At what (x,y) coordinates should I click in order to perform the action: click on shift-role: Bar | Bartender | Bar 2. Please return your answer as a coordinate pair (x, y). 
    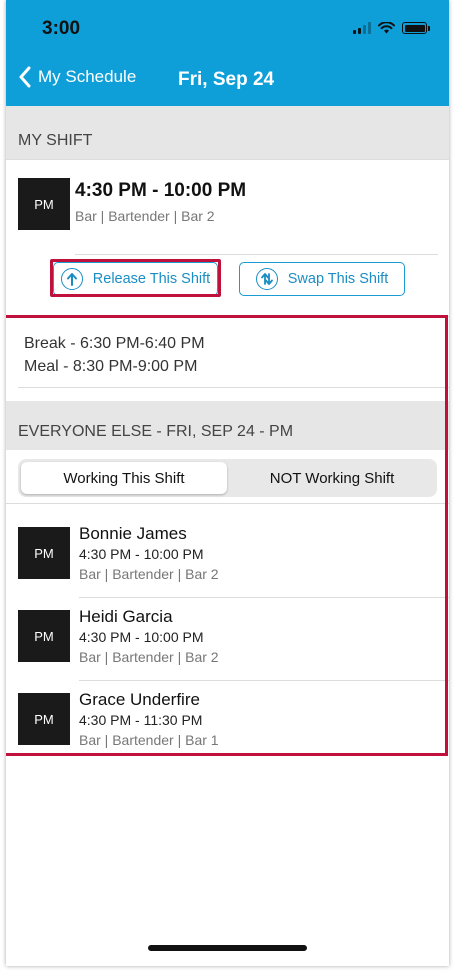
    Looking at the image, I should click on (145, 216).